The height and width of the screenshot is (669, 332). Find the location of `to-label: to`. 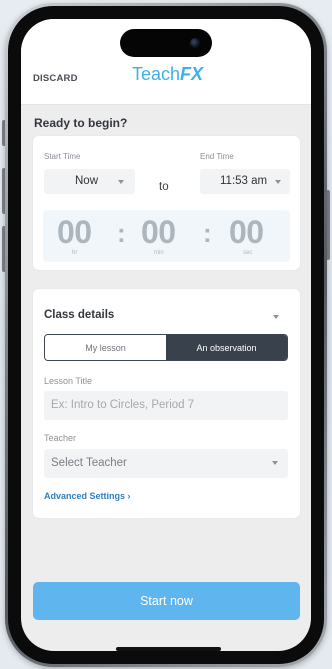

to-label: to is located at coordinates (164, 187).